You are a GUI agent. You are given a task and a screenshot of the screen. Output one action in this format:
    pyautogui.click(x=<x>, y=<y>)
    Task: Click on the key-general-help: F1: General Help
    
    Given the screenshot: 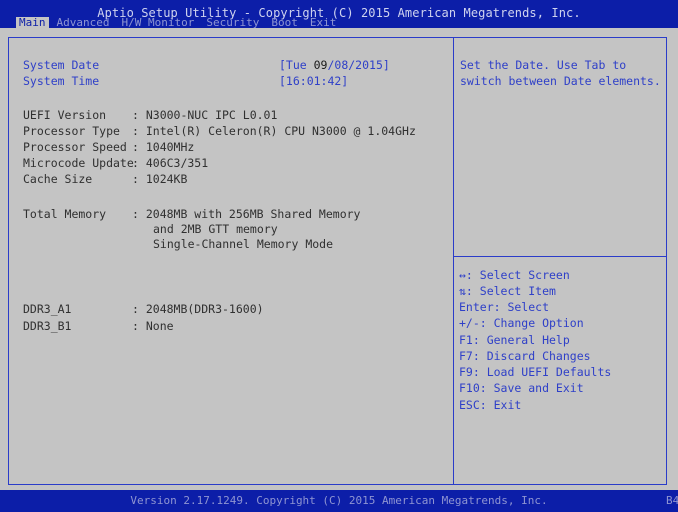 What is the action you would take?
    pyautogui.click(x=514, y=340)
    